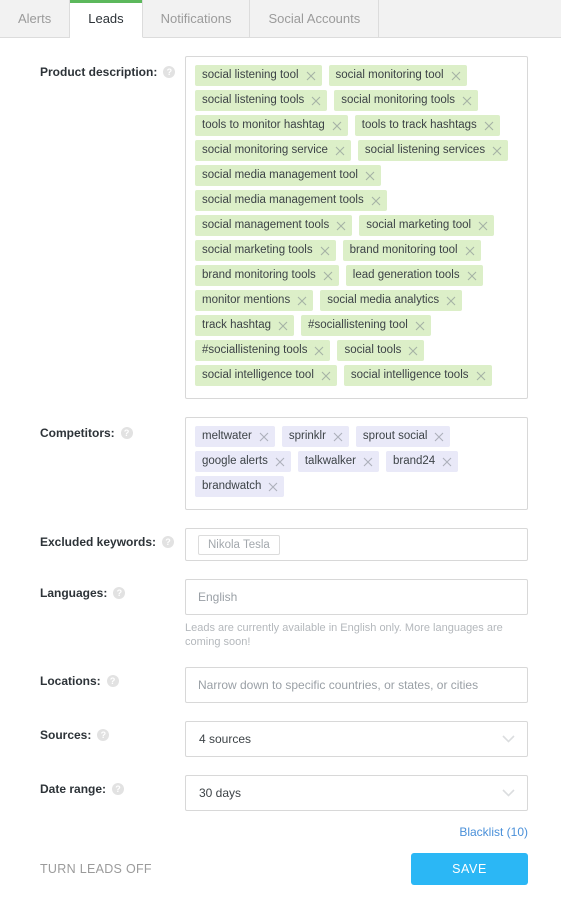 The height and width of the screenshot is (916, 561). Describe the element at coordinates (280, 47) in the screenshot. I see `top-spacer` at that location.